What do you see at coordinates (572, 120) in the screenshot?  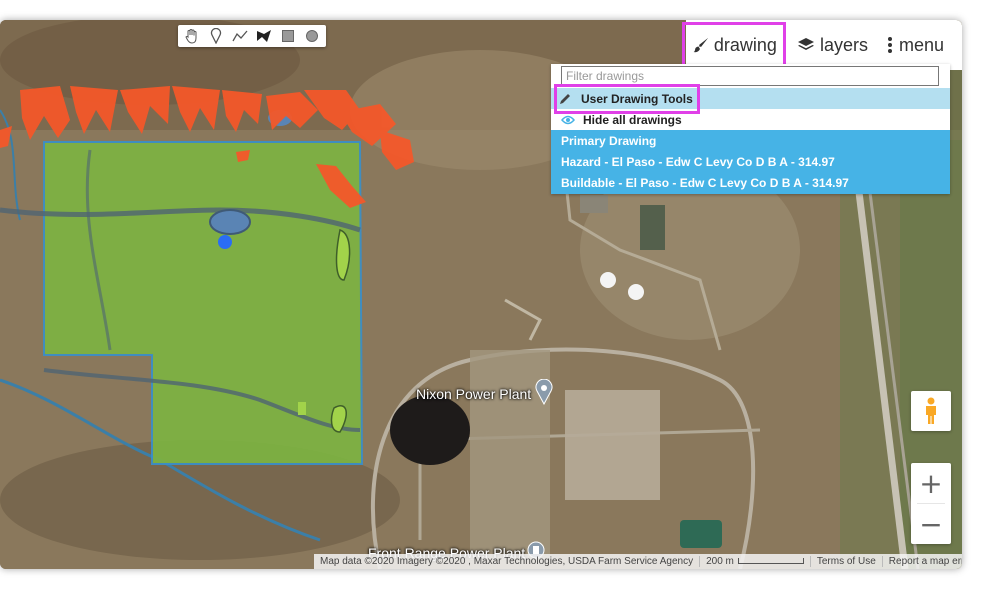 I see `eye-icon` at bounding box center [572, 120].